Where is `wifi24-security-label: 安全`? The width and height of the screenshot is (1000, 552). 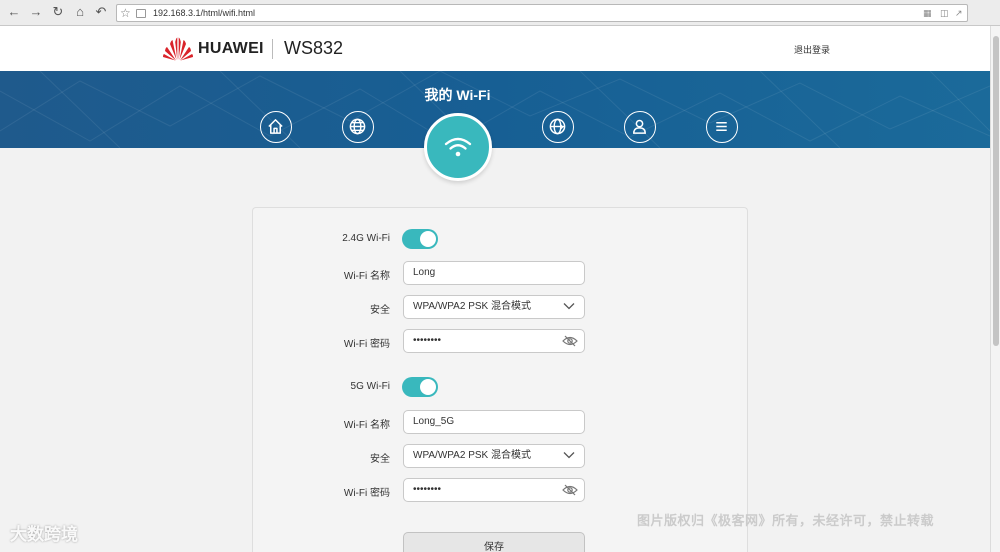
wifi24-security-label: 安全 is located at coordinates (380, 310).